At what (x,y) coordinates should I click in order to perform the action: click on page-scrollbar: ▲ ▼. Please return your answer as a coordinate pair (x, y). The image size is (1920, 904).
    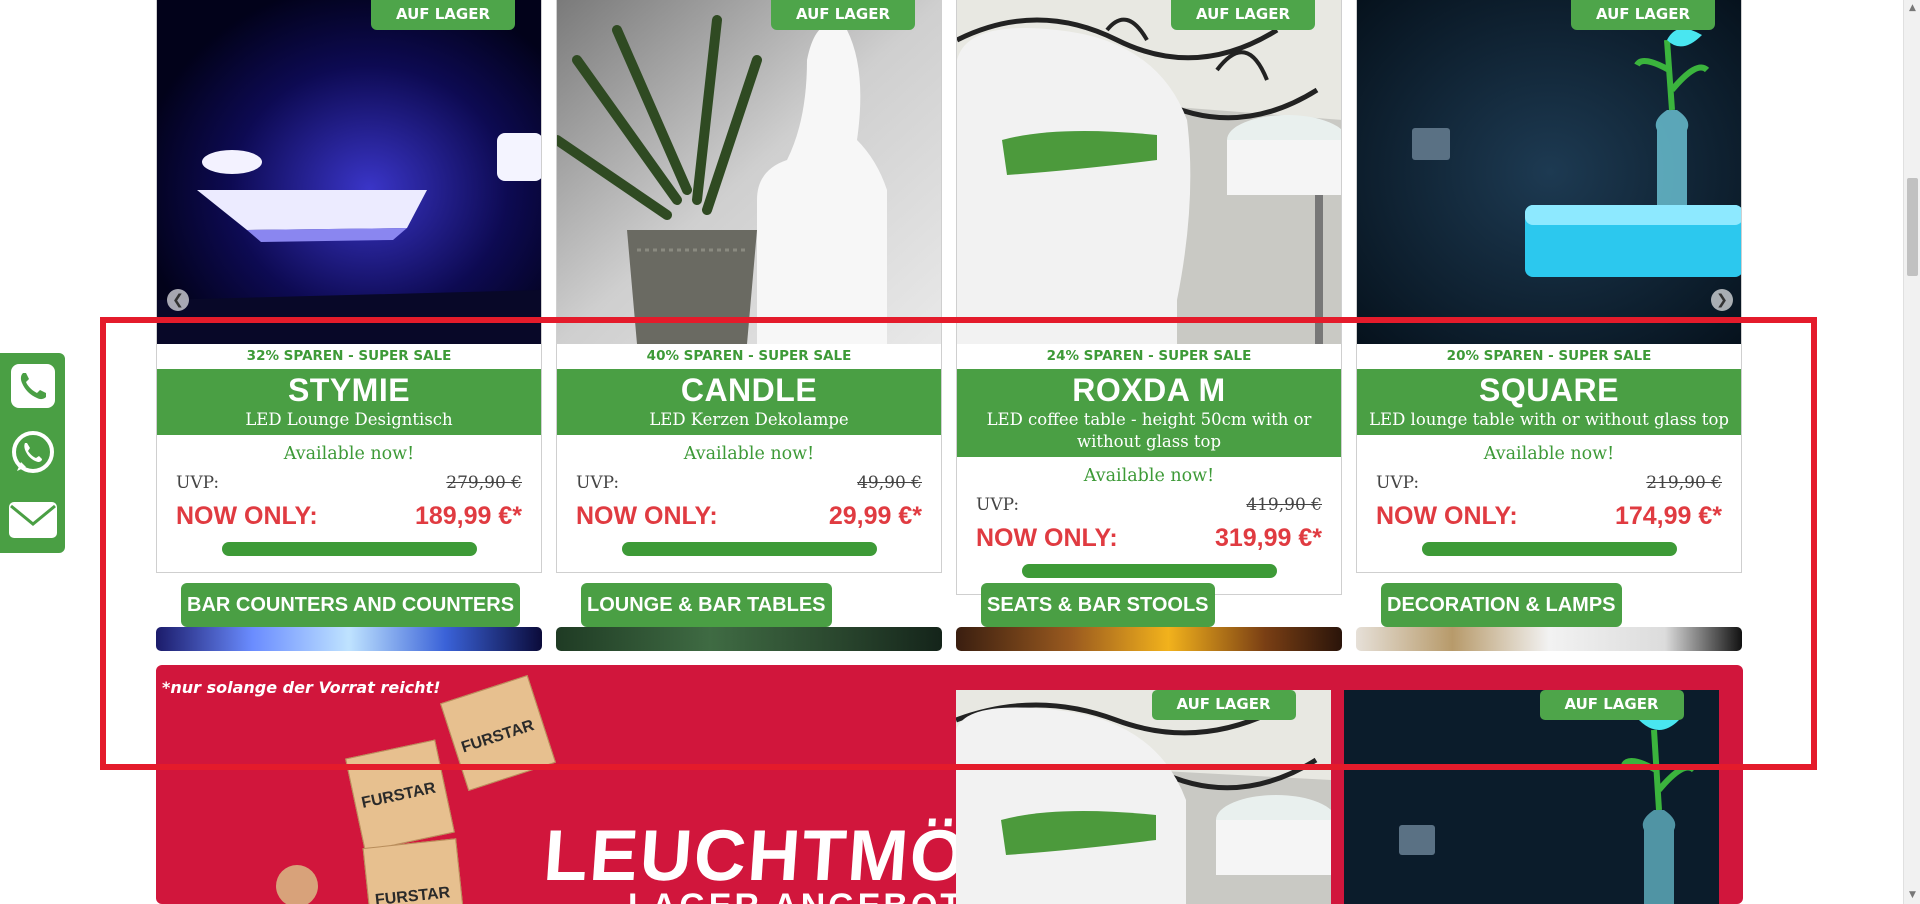
    Looking at the image, I should click on (1911, 452).